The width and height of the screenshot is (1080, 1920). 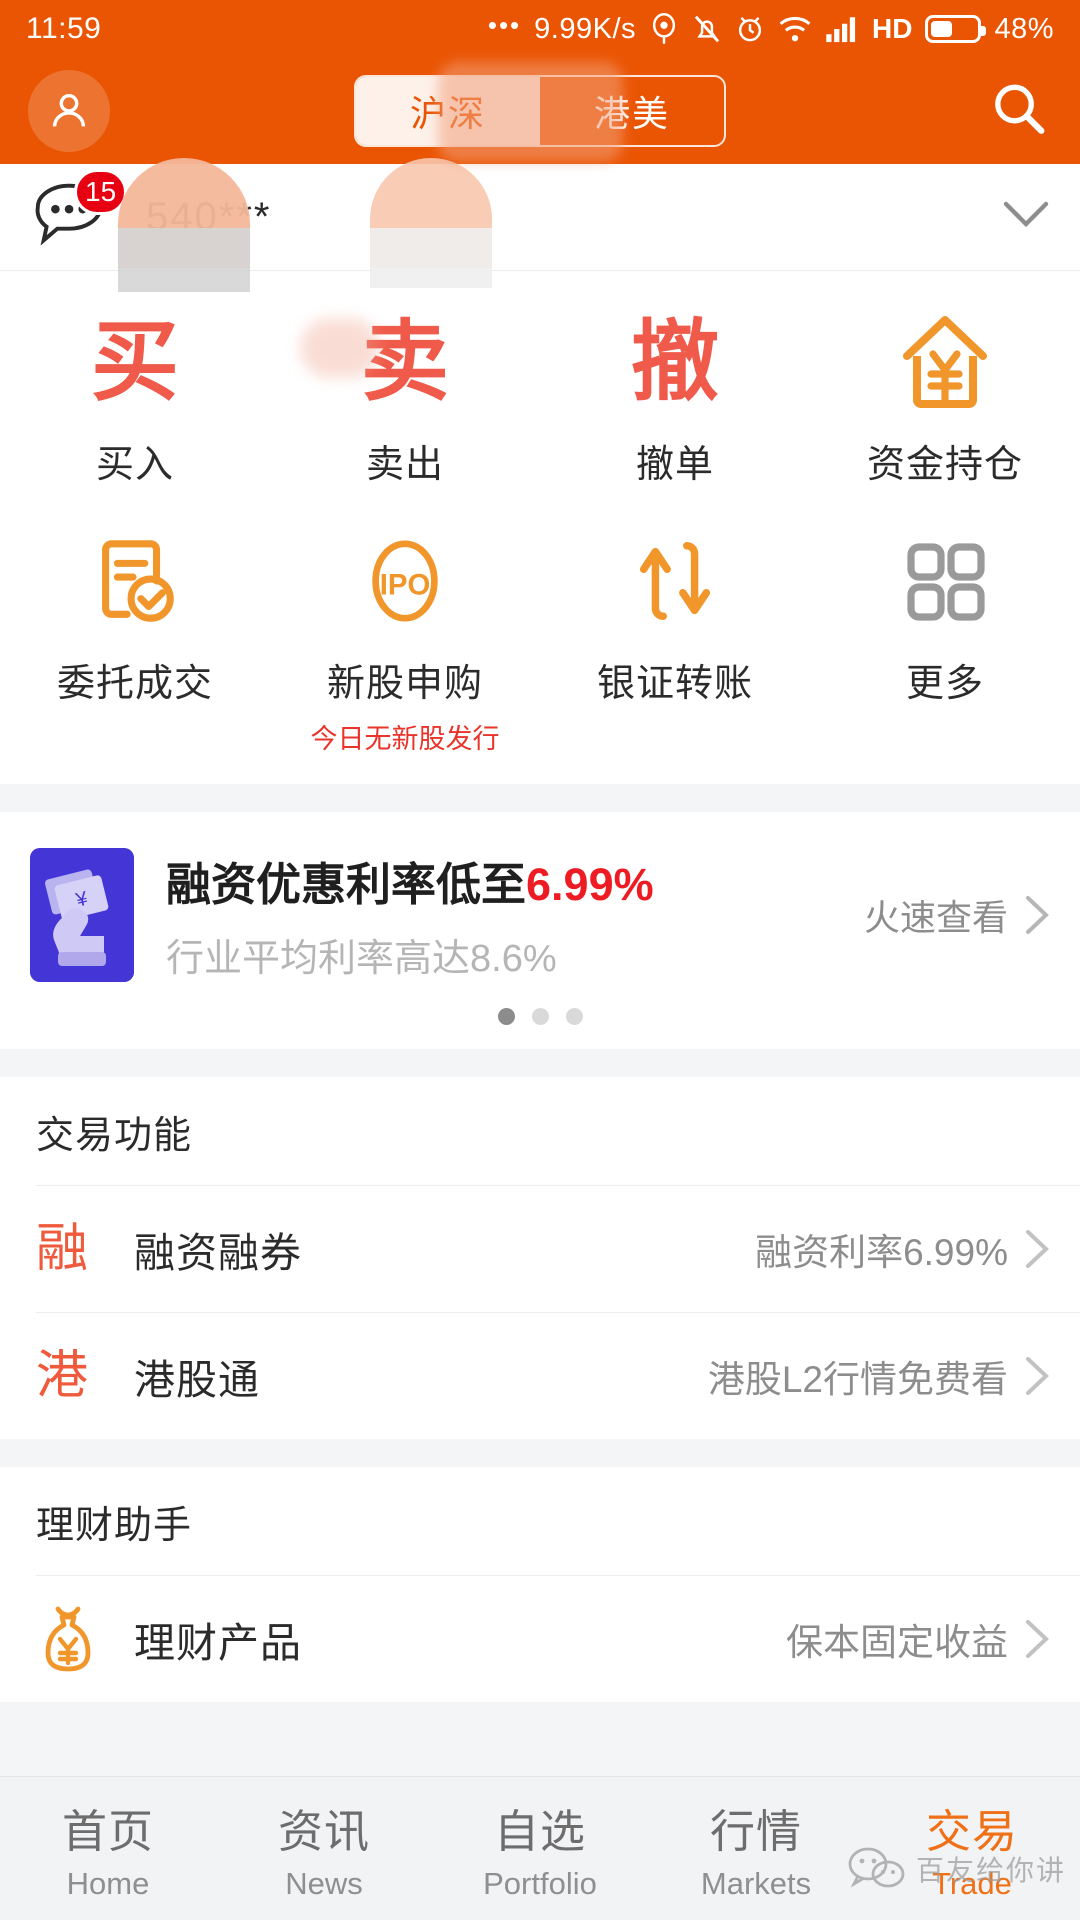 I want to click on house-yen-icon, so click(x=945, y=362).